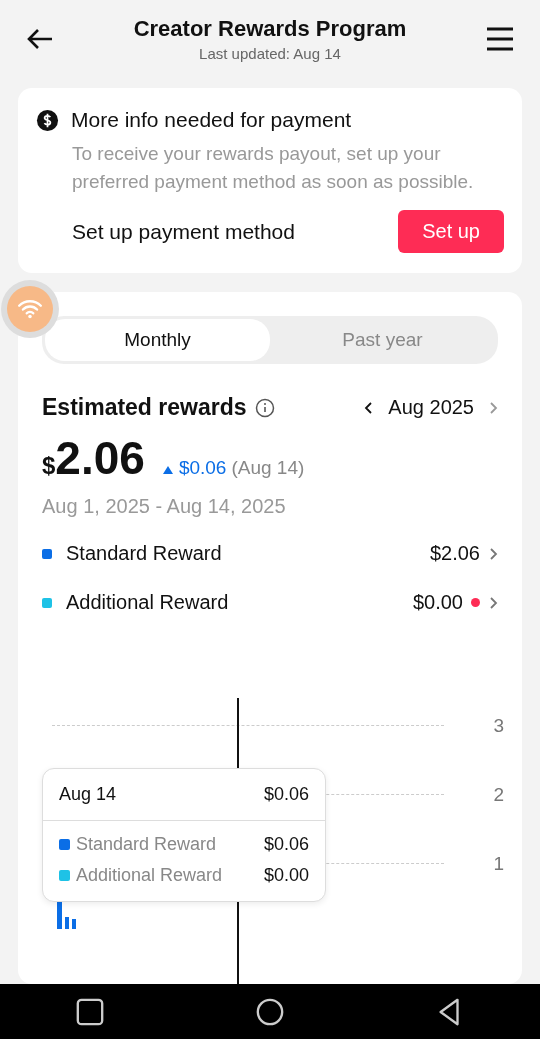 Image resolution: width=540 pixels, height=1039 pixels. I want to click on tooltip-label: Standard Reward, so click(147, 844).